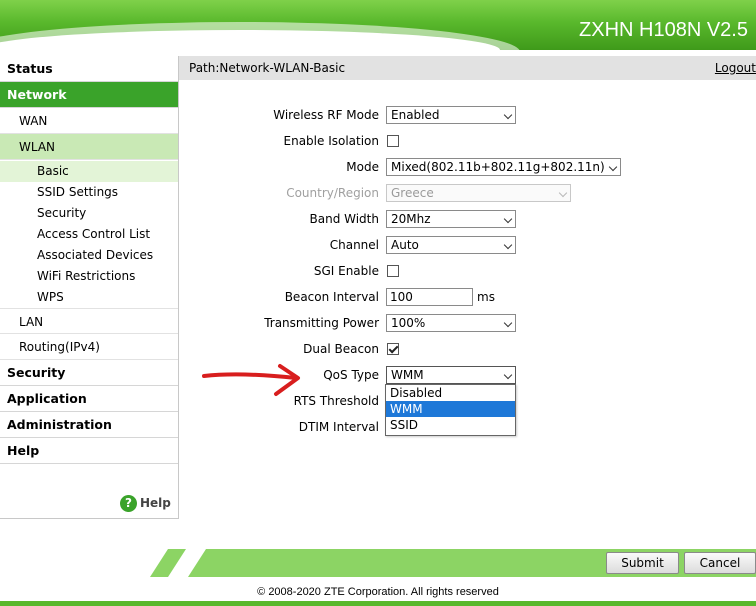 Image resolution: width=756 pixels, height=606 pixels. Describe the element at coordinates (89, 399) in the screenshot. I see `sidebar-item-application: Application` at that location.